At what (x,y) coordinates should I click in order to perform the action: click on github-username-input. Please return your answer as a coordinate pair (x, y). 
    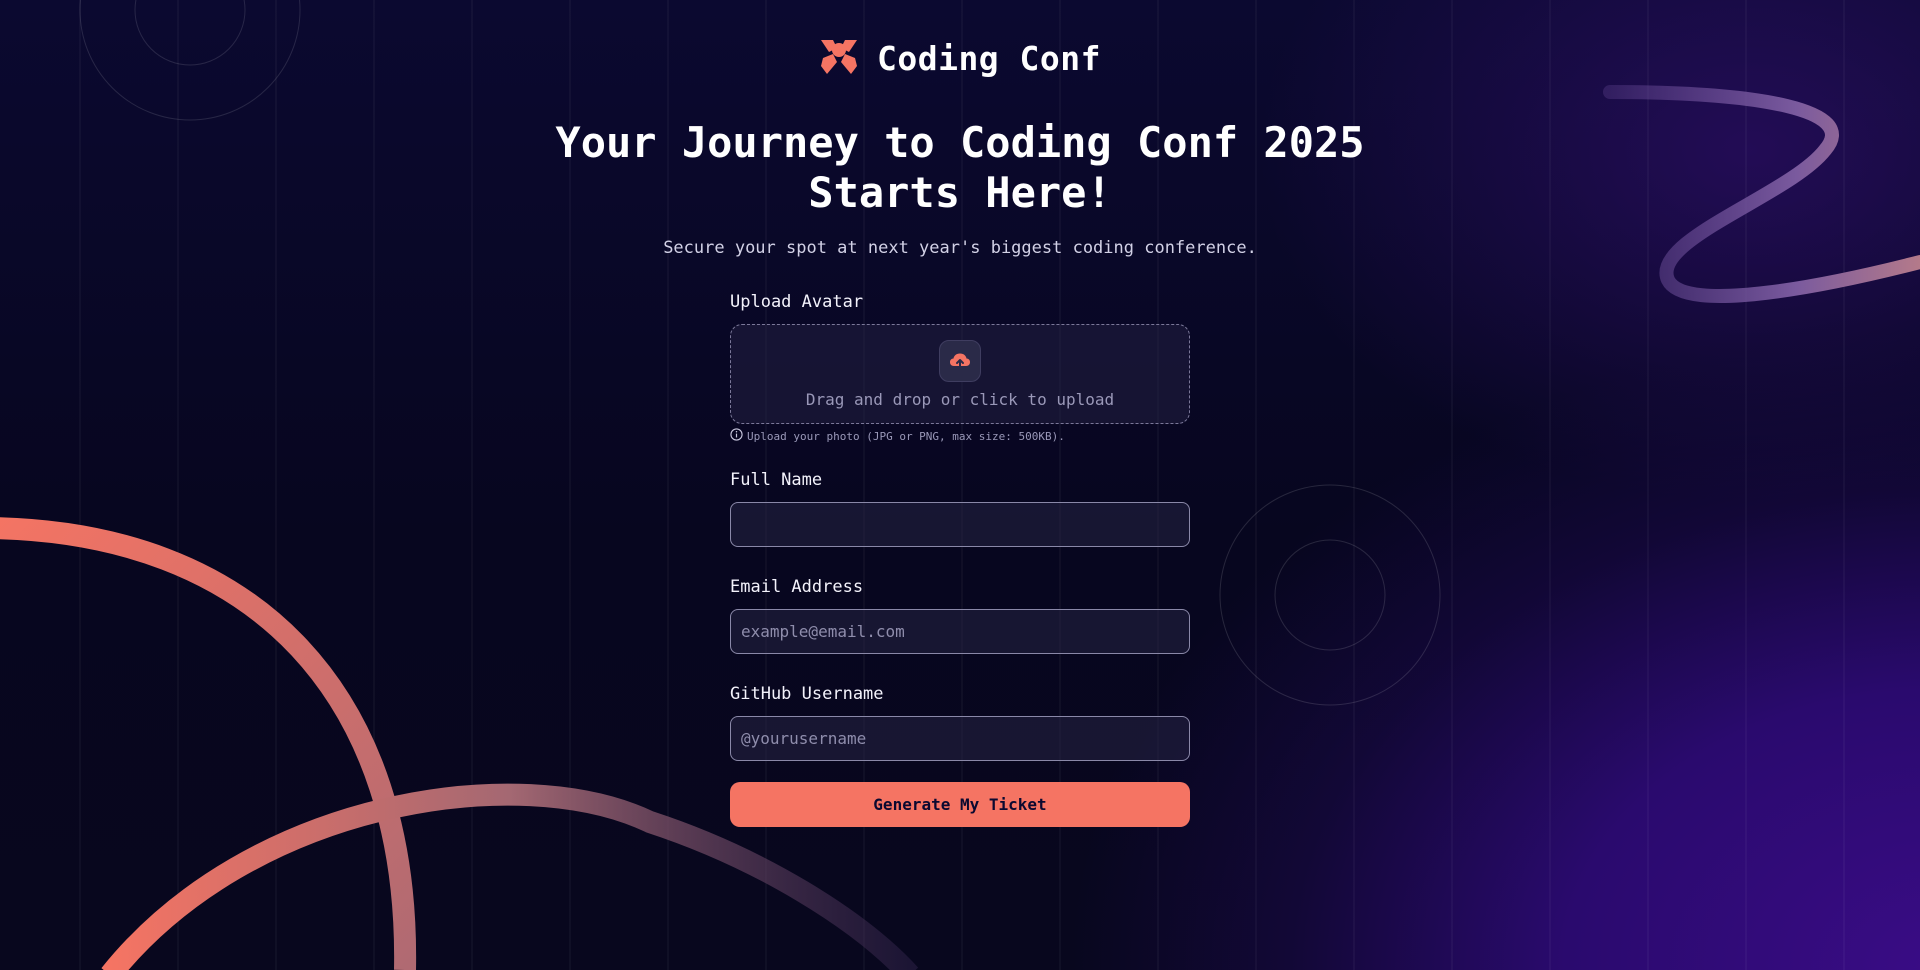
    Looking at the image, I should click on (960, 738).